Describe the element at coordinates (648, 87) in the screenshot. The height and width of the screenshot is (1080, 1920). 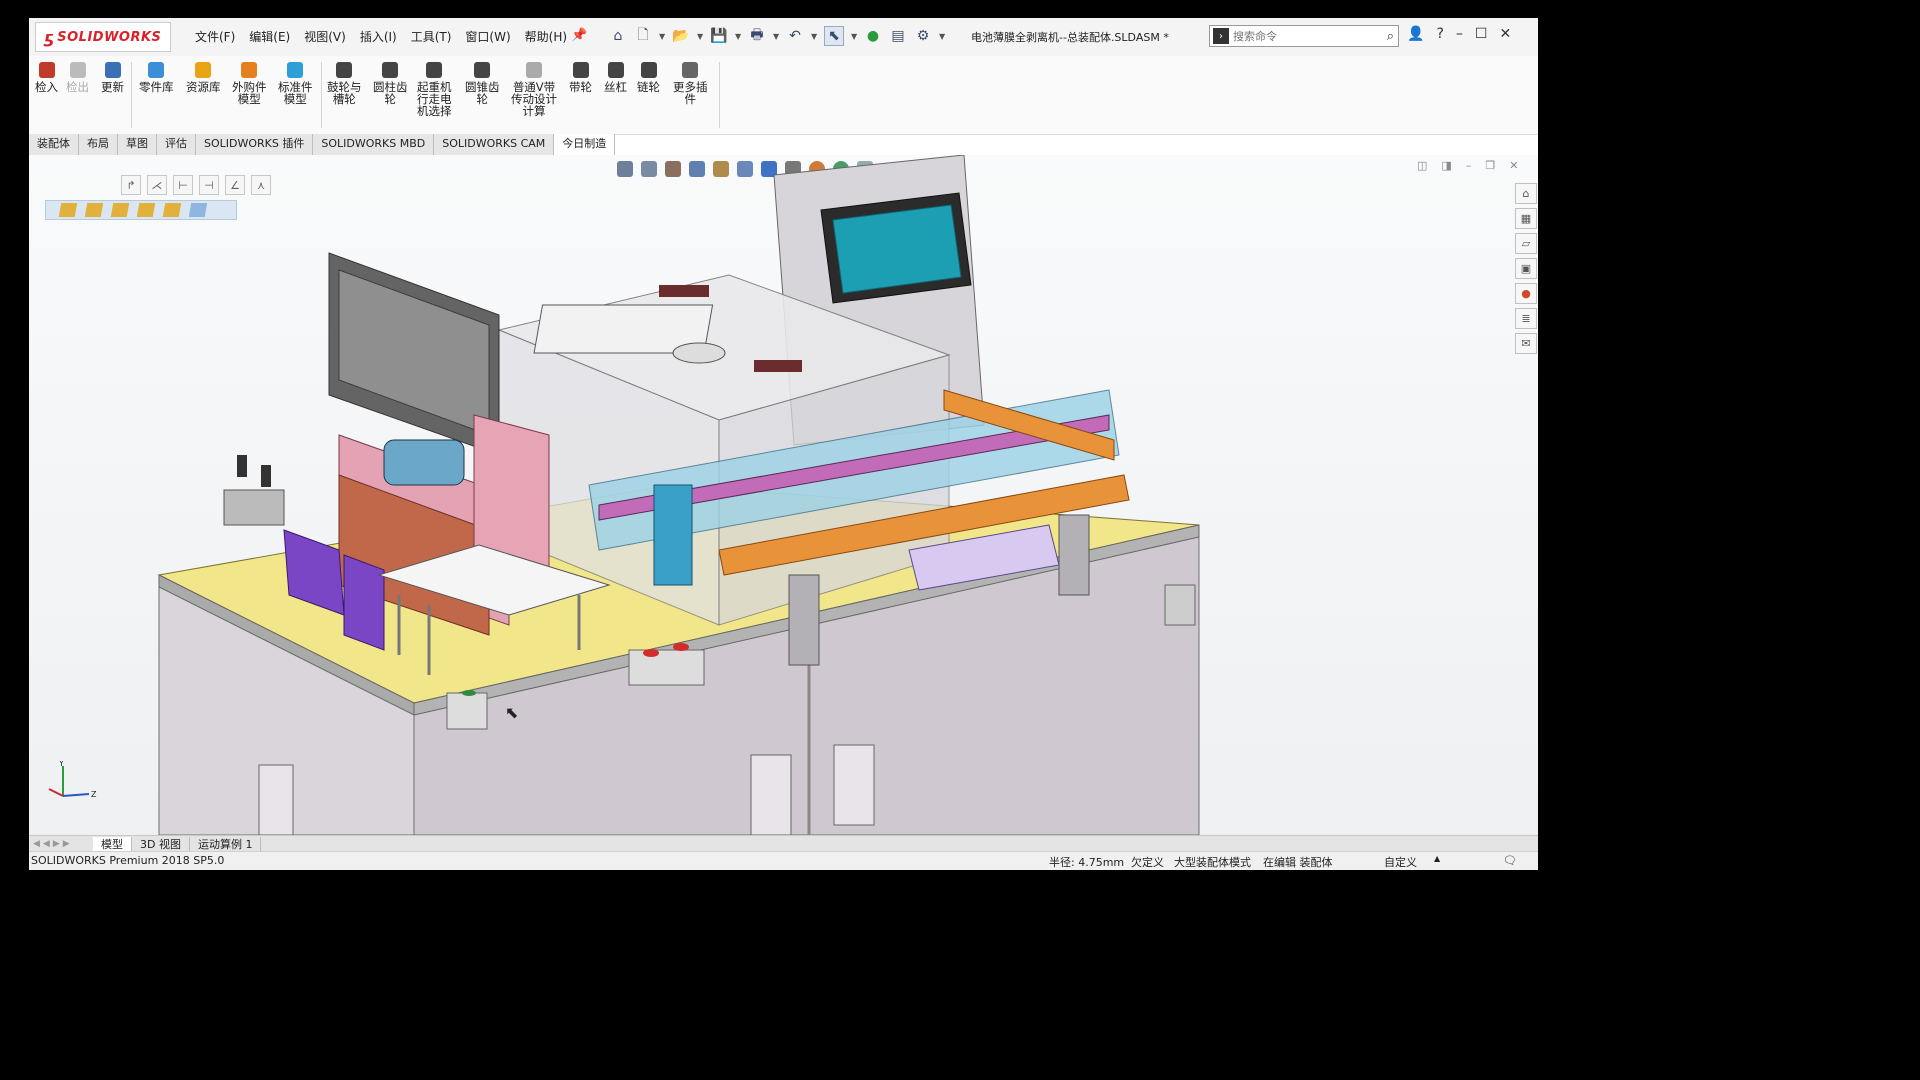
I see `toolbar-label: 链轮` at that location.